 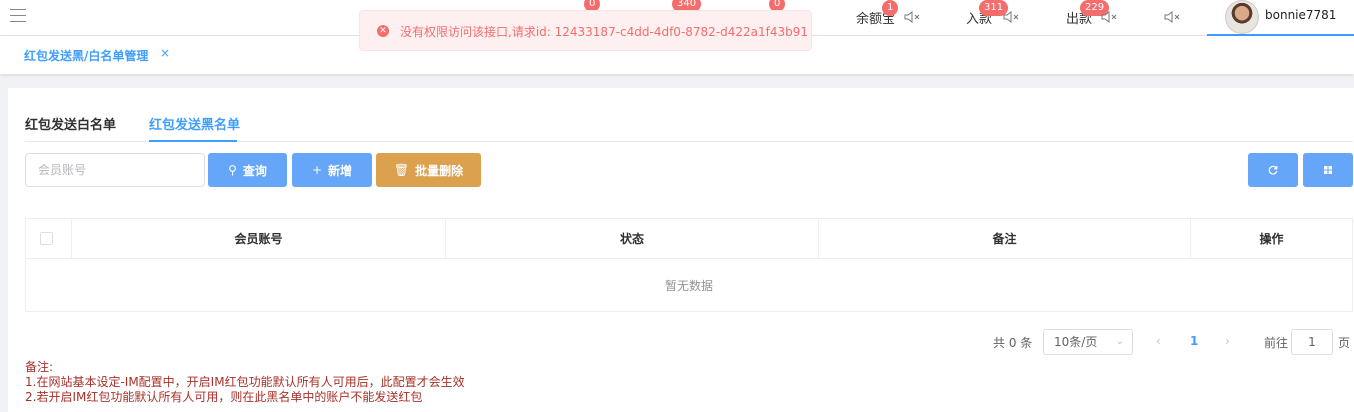 I want to click on notes-line: 1.在网站基本设定-IM配置中，开启IM红包功能默认所有人可用后，此配置才会生效, so click(x=245, y=382).